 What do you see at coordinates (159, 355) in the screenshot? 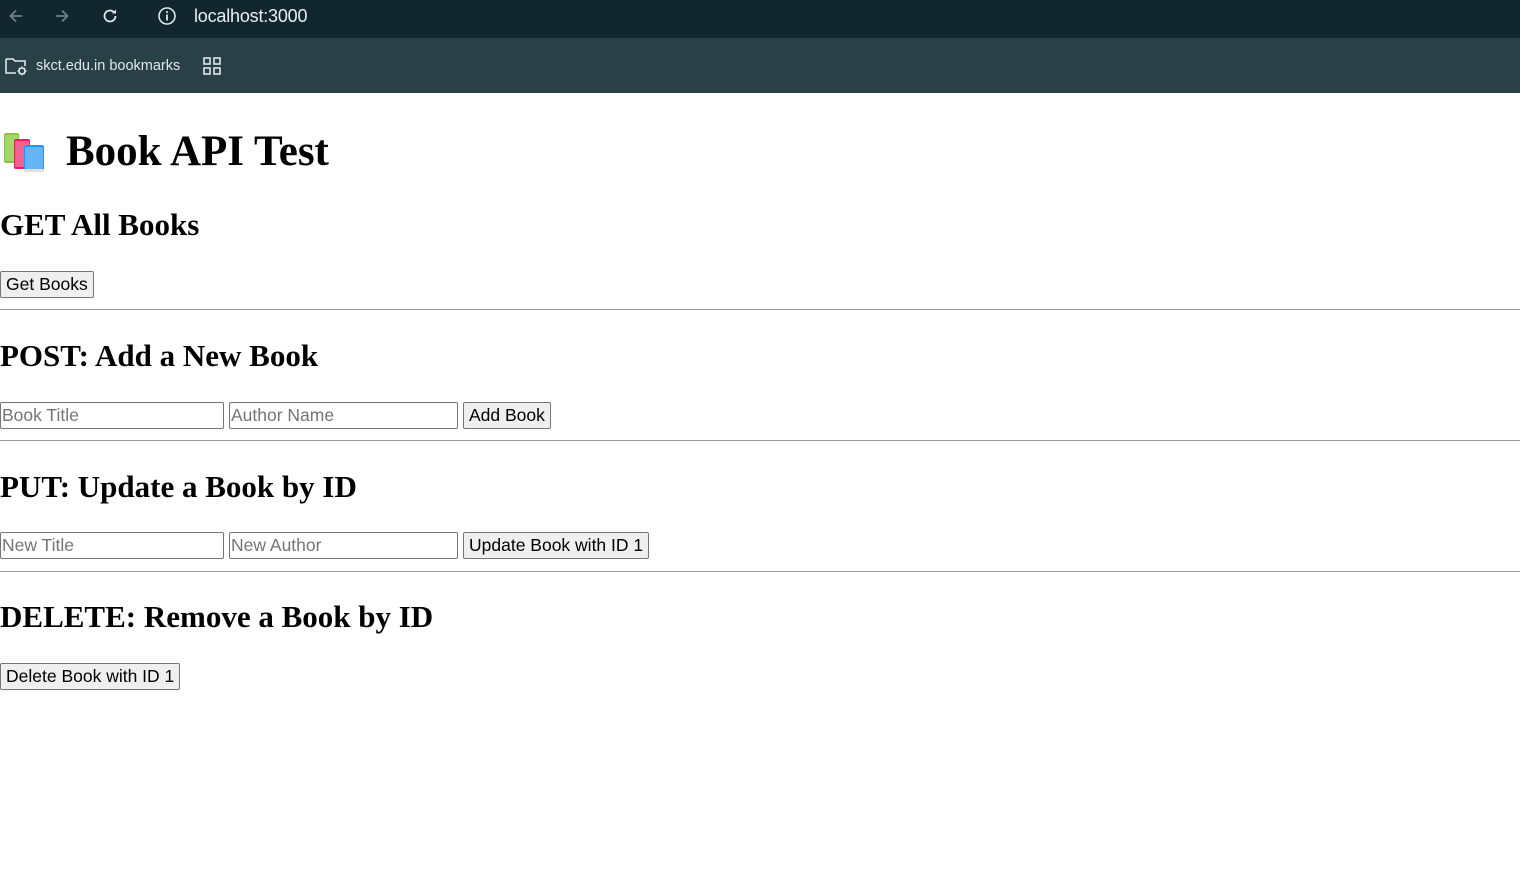
I see `post-section-heading: POST: Add a New Book` at bounding box center [159, 355].